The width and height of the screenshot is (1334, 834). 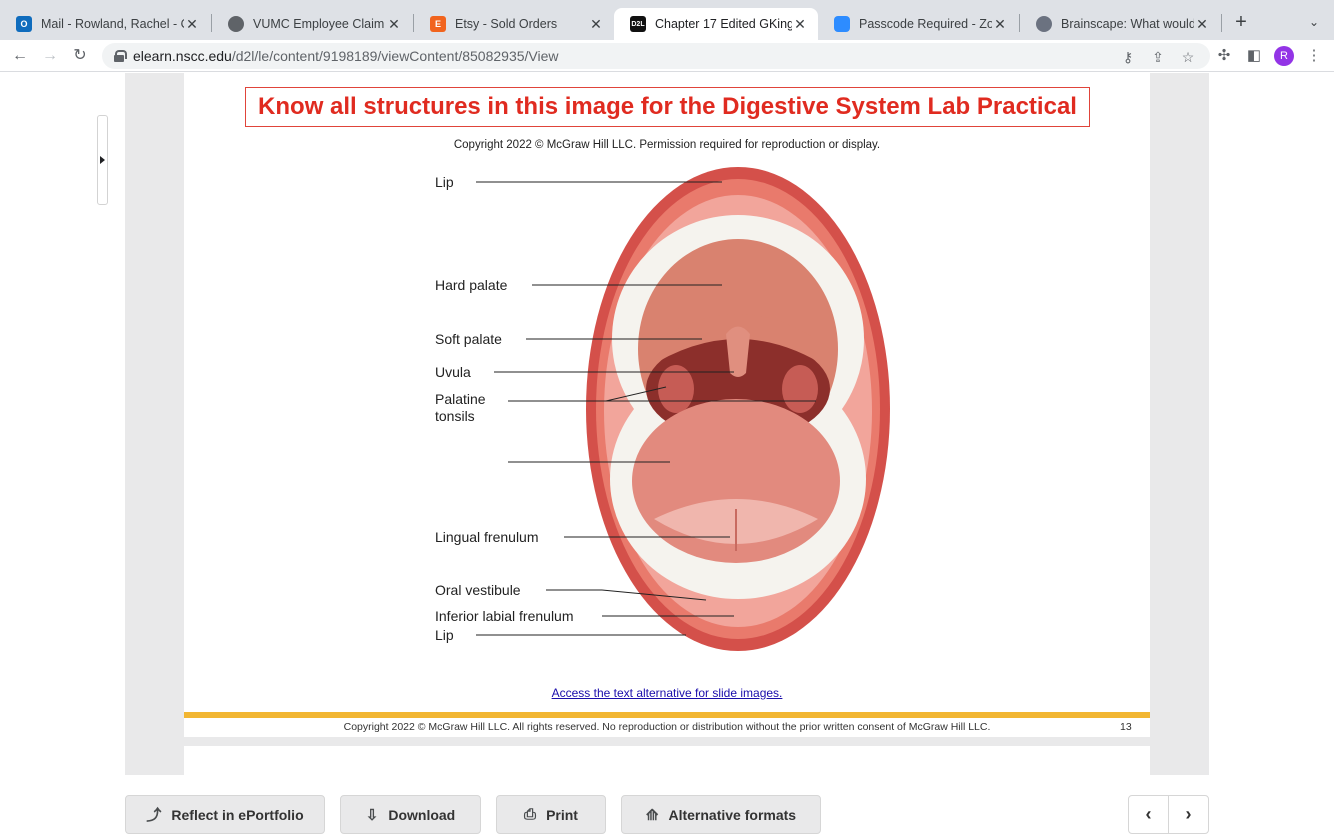 I want to click on download-label: Download, so click(x=422, y=814).